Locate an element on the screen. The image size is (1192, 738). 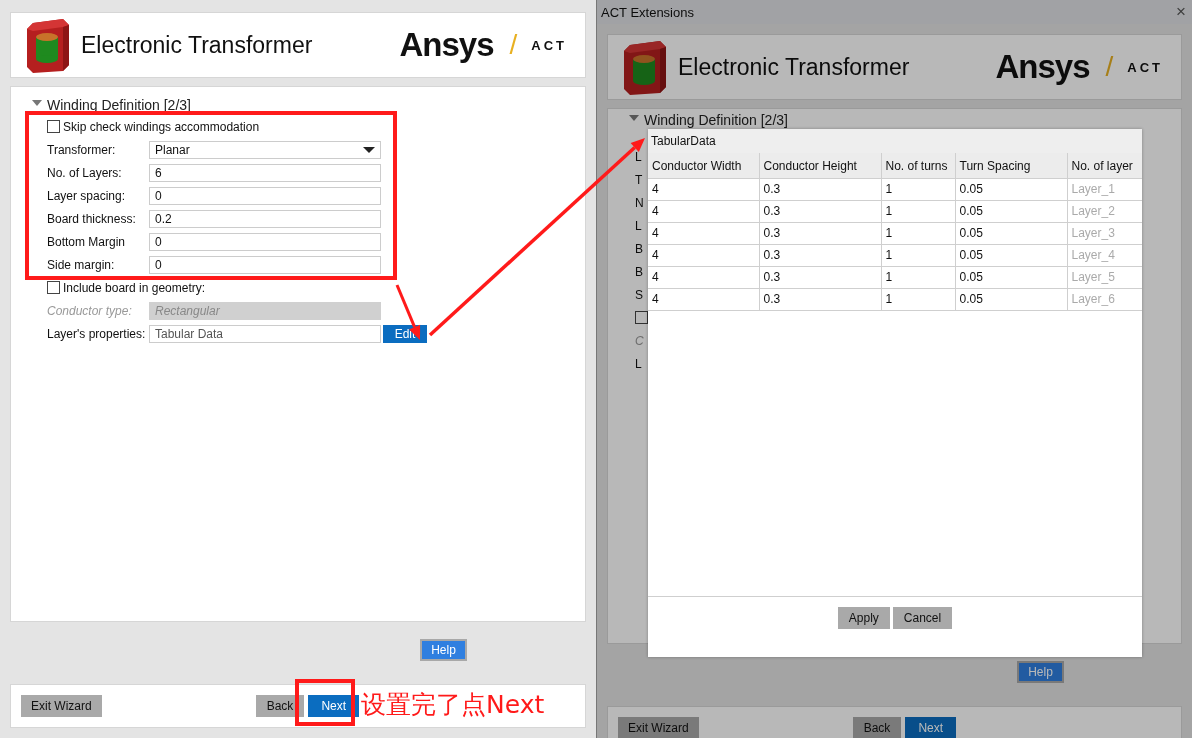
annotation-text: 设置完了点Next is located at coordinates (453, 705).